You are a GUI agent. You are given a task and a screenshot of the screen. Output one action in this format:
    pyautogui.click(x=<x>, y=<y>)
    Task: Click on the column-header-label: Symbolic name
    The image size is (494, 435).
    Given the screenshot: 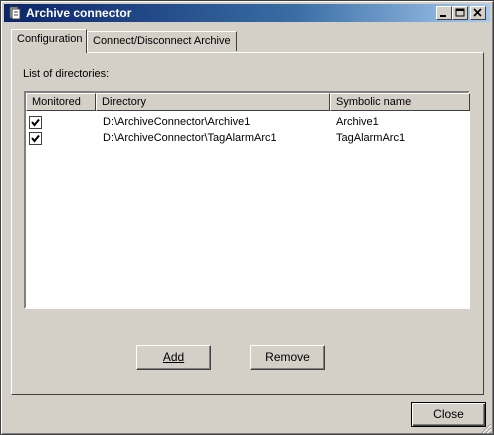 What is the action you would take?
    pyautogui.click(x=374, y=102)
    